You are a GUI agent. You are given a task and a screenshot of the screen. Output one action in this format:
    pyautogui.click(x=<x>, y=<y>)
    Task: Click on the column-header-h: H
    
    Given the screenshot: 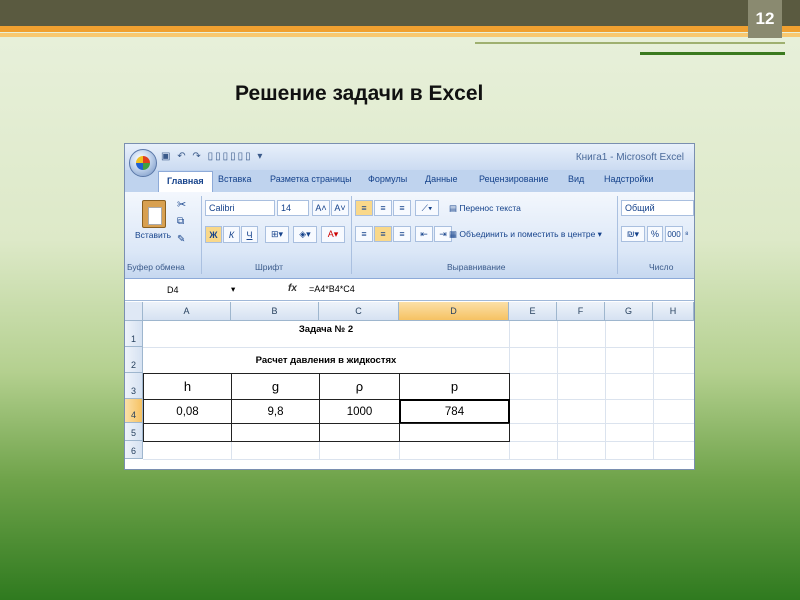 What is the action you would take?
    pyautogui.click(x=673, y=311)
    